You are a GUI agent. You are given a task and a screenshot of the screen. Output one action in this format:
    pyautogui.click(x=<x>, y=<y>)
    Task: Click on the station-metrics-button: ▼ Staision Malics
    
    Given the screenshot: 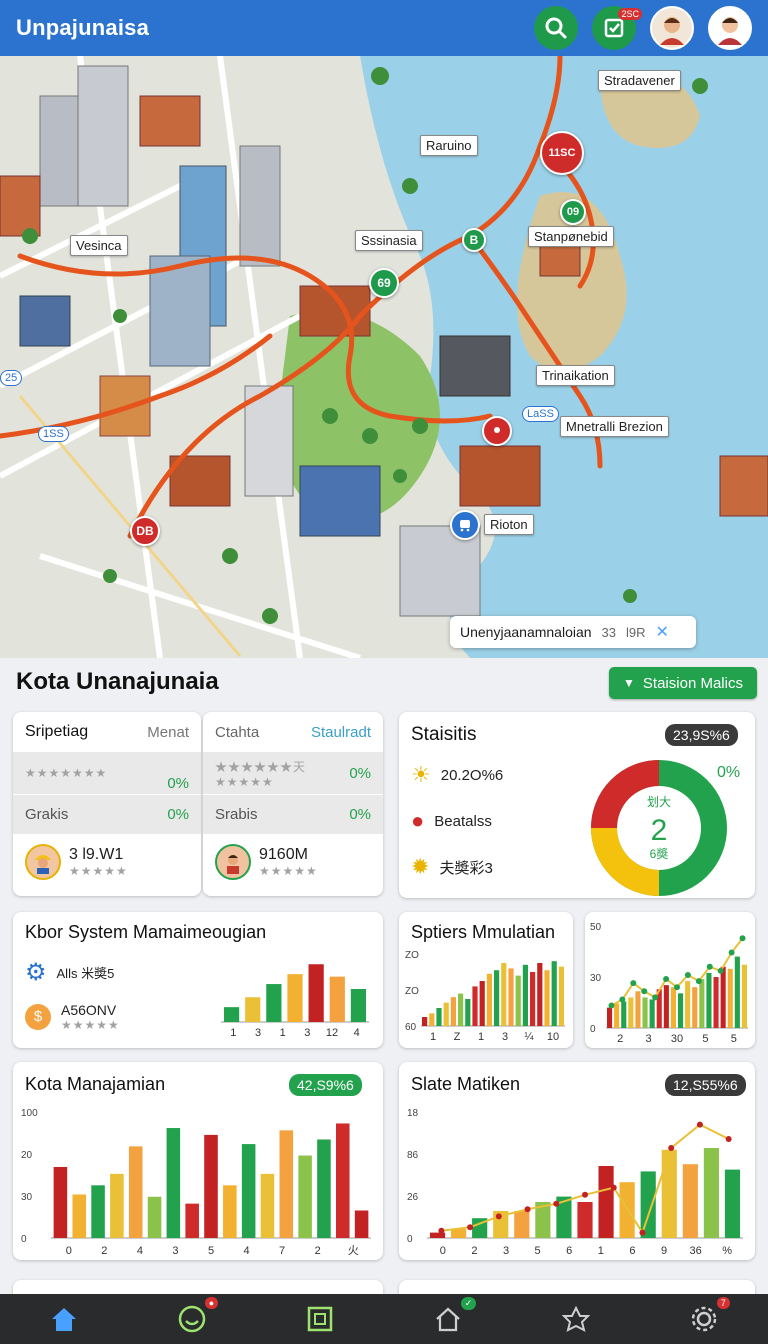 What is the action you would take?
    pyautogui.click(x=683, y=683)
    